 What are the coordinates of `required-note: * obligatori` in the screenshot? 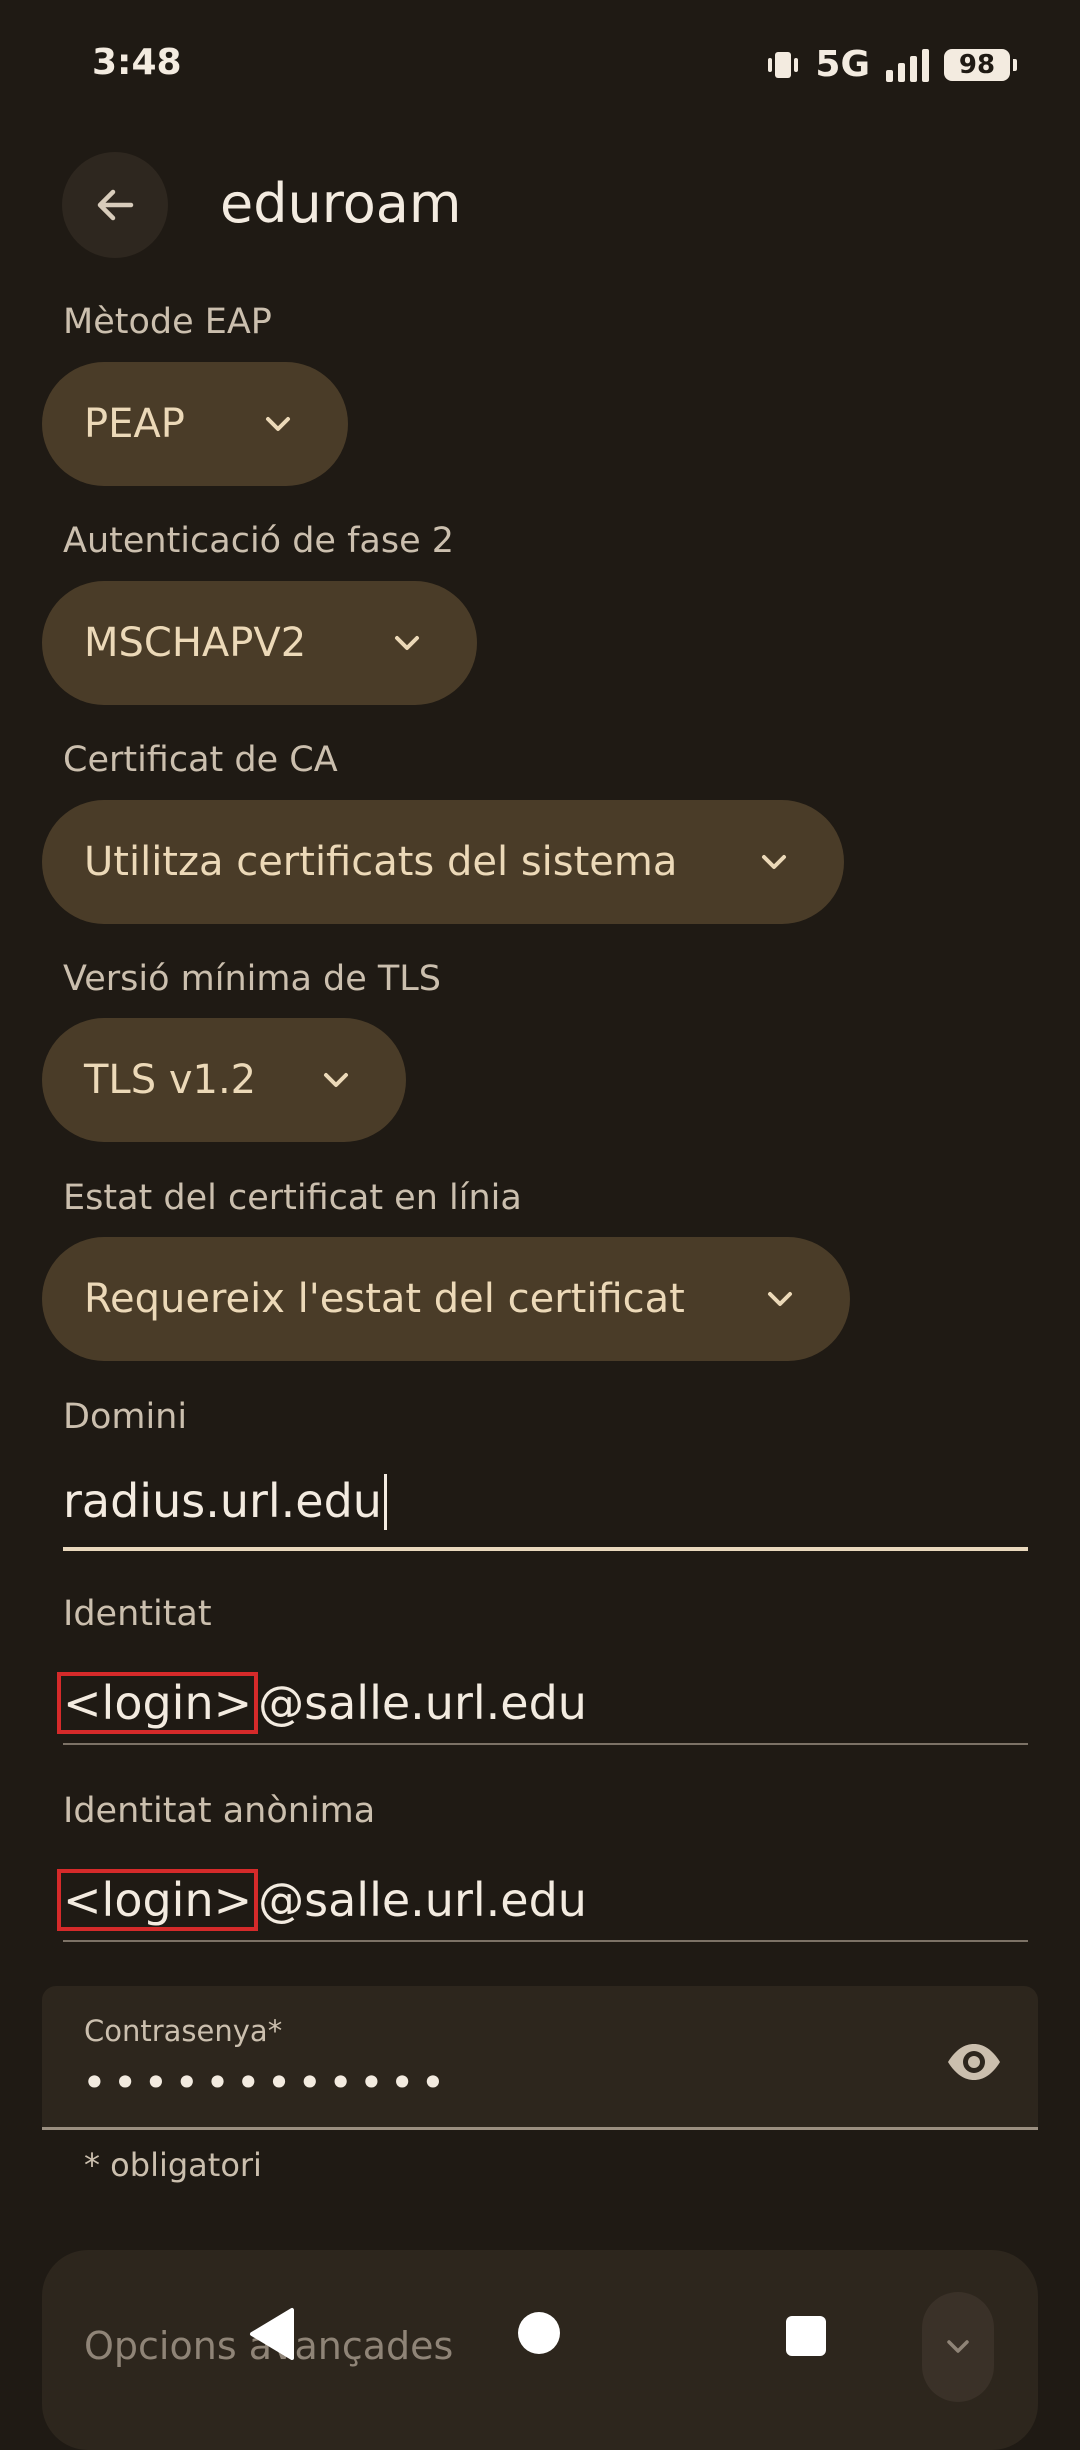 It's located at (173, 2165).